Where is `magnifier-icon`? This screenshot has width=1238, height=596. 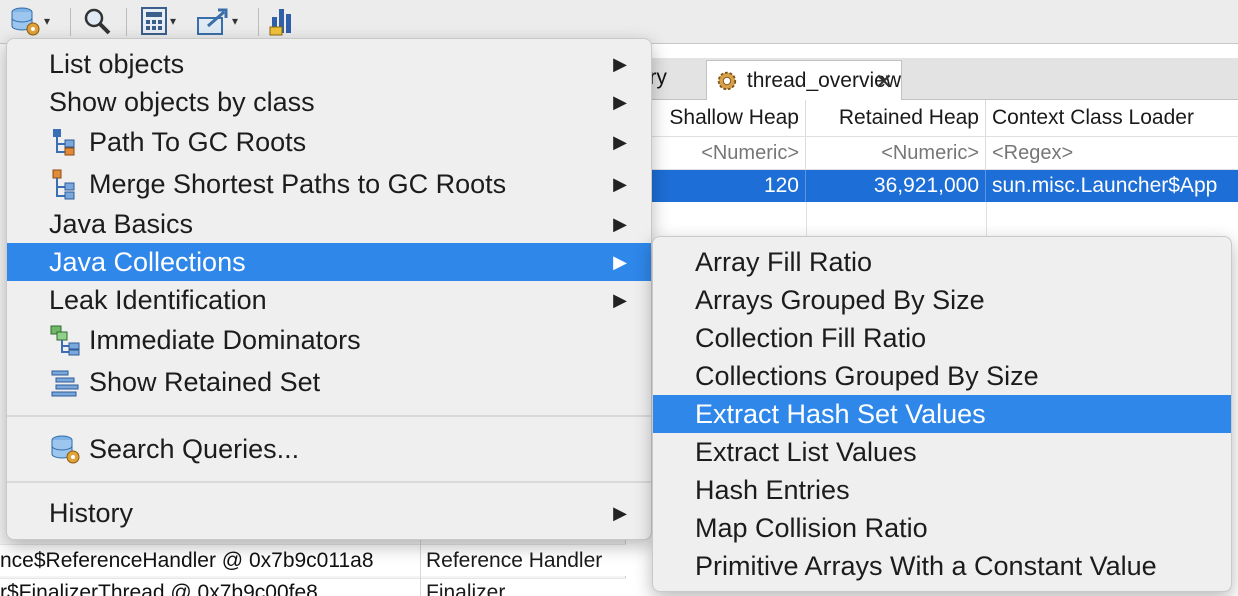 magnifier-icon is located at coordinates (97, 21).